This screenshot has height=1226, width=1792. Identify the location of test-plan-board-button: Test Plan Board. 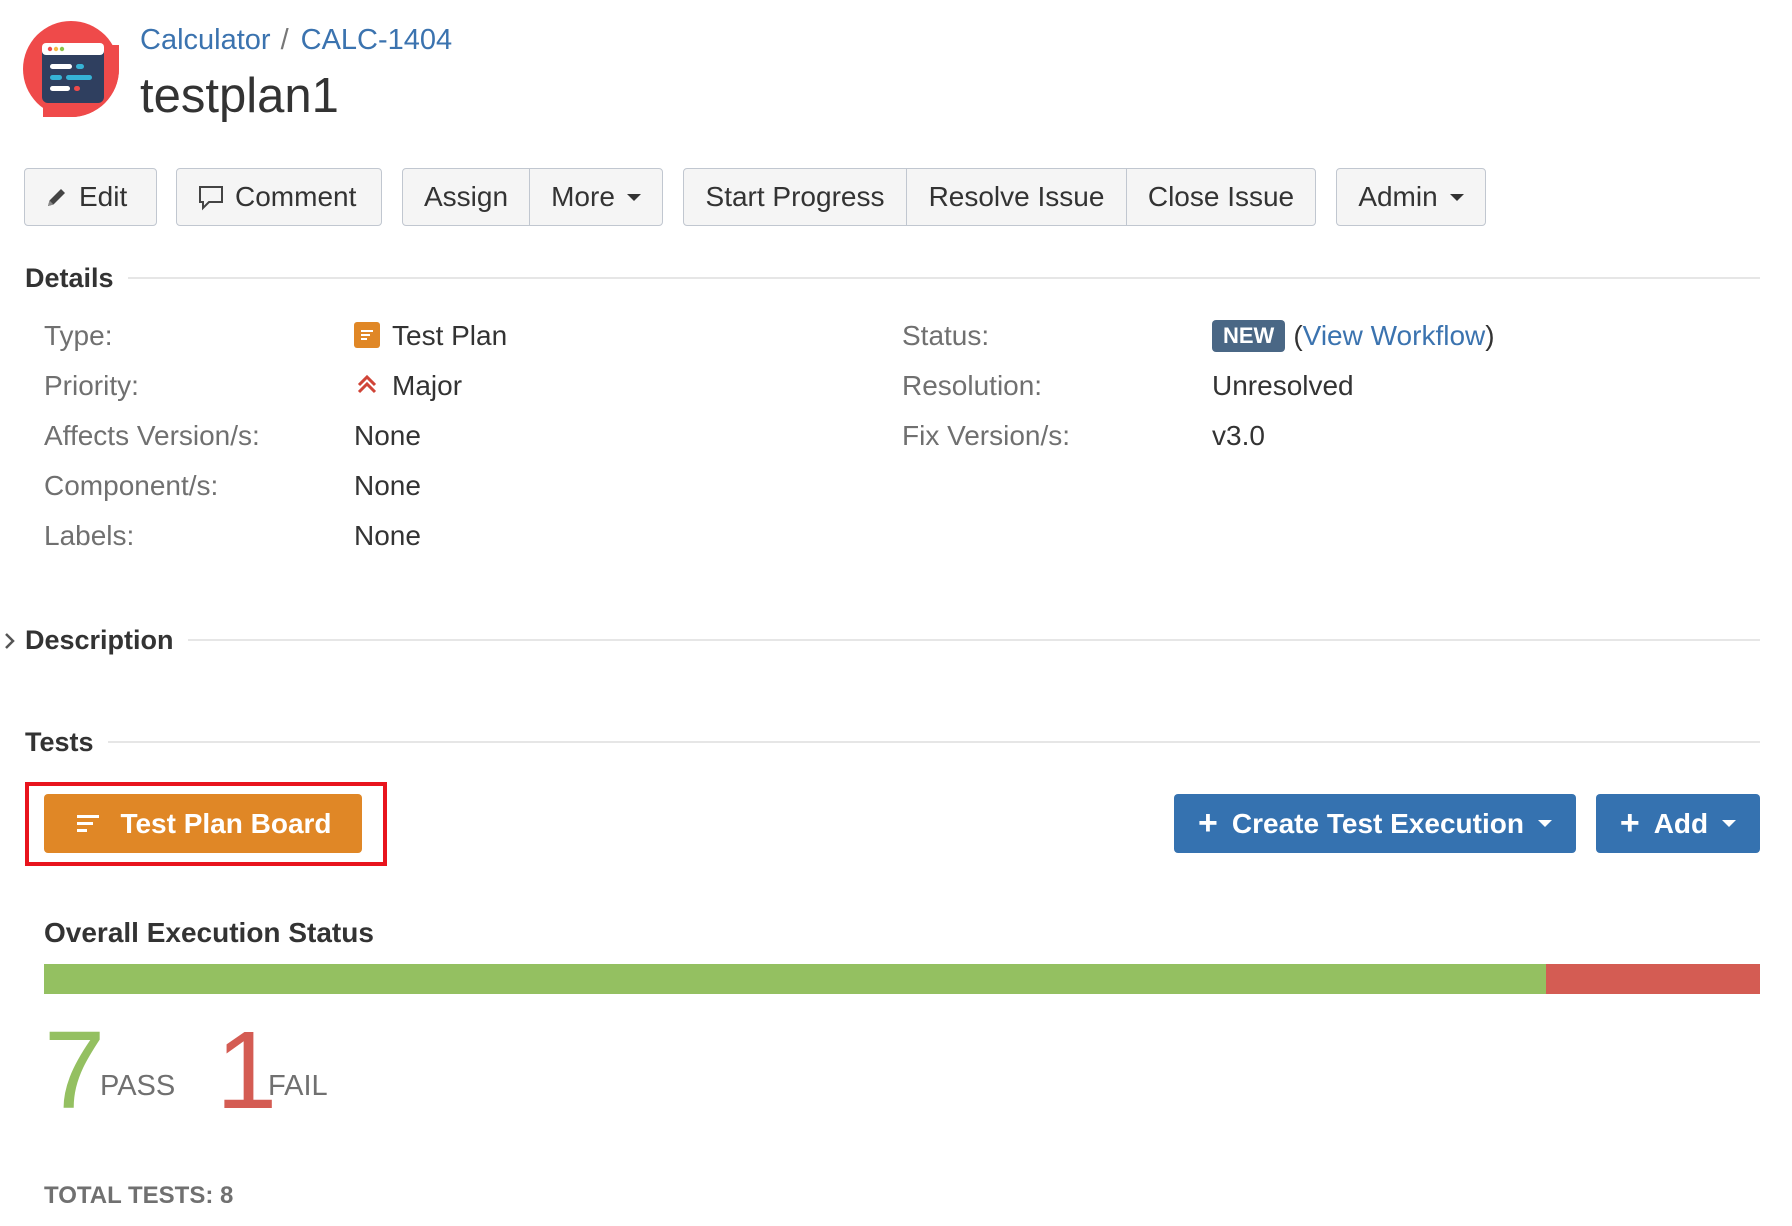
(203, 823).